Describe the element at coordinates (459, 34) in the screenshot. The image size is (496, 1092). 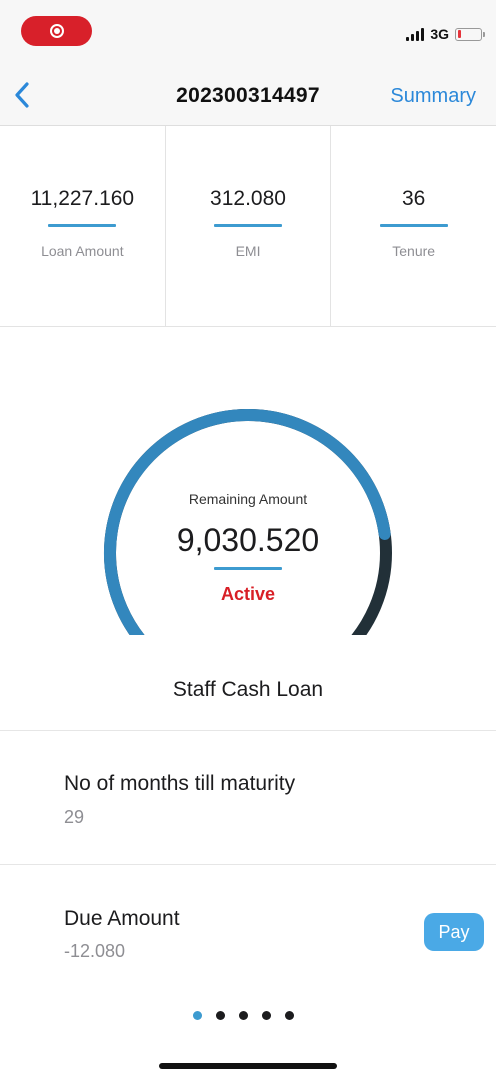
I see `battery-level` at that location.